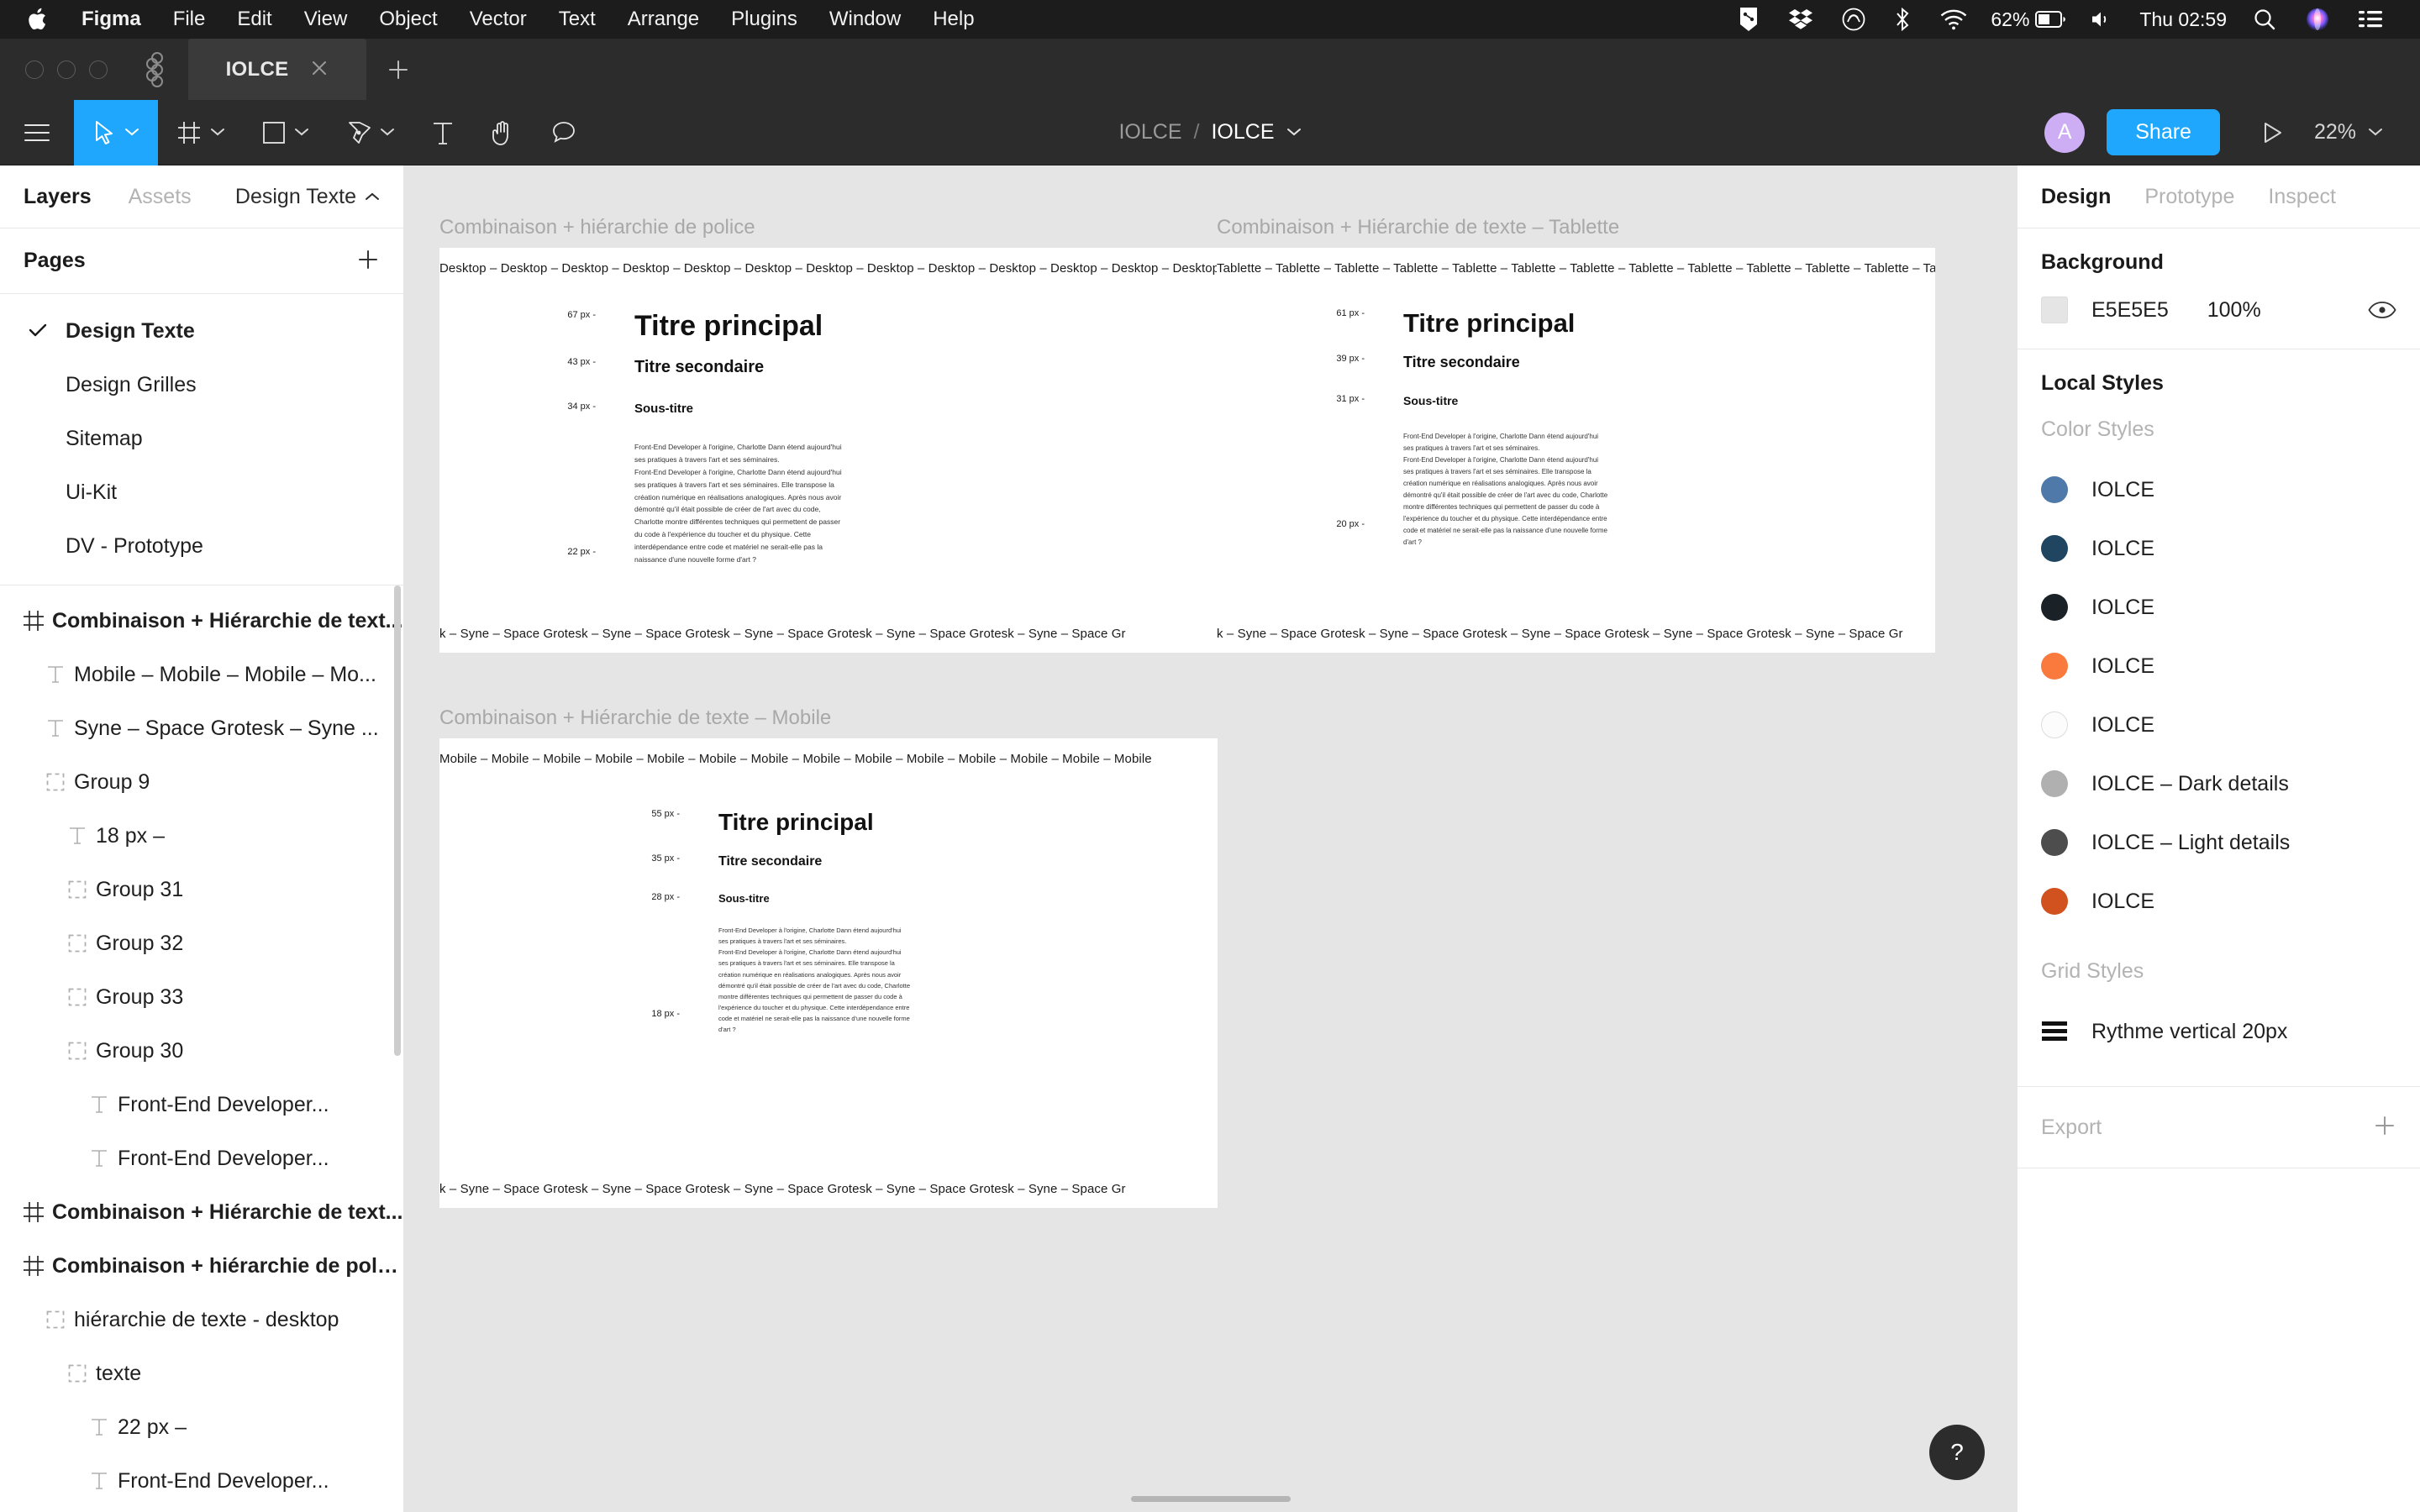  I want to click on layer-row: Group 31, so click(202, 889).